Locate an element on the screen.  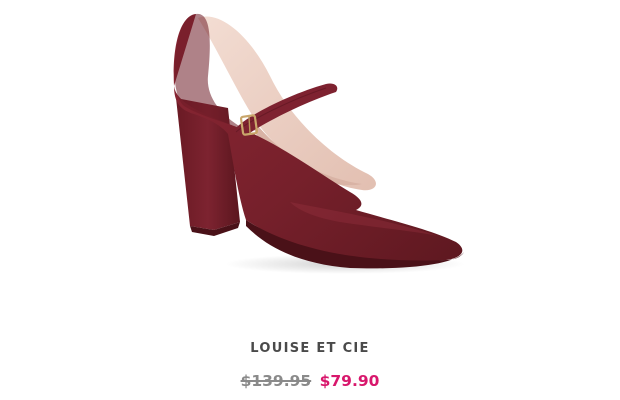
price-row: $139.95 $79.90 is located at coordinates (310, 381).